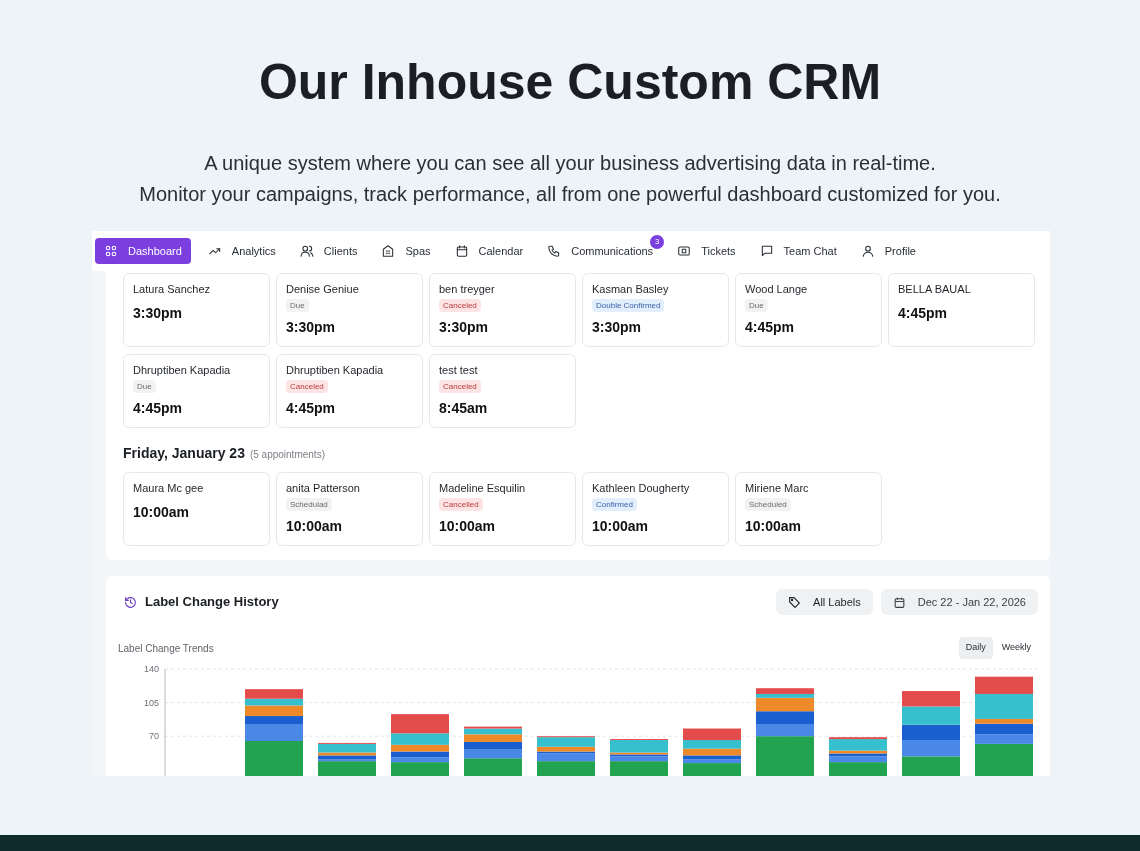  I want to click on labels-filter-button: All Labels, so click(824, 602).